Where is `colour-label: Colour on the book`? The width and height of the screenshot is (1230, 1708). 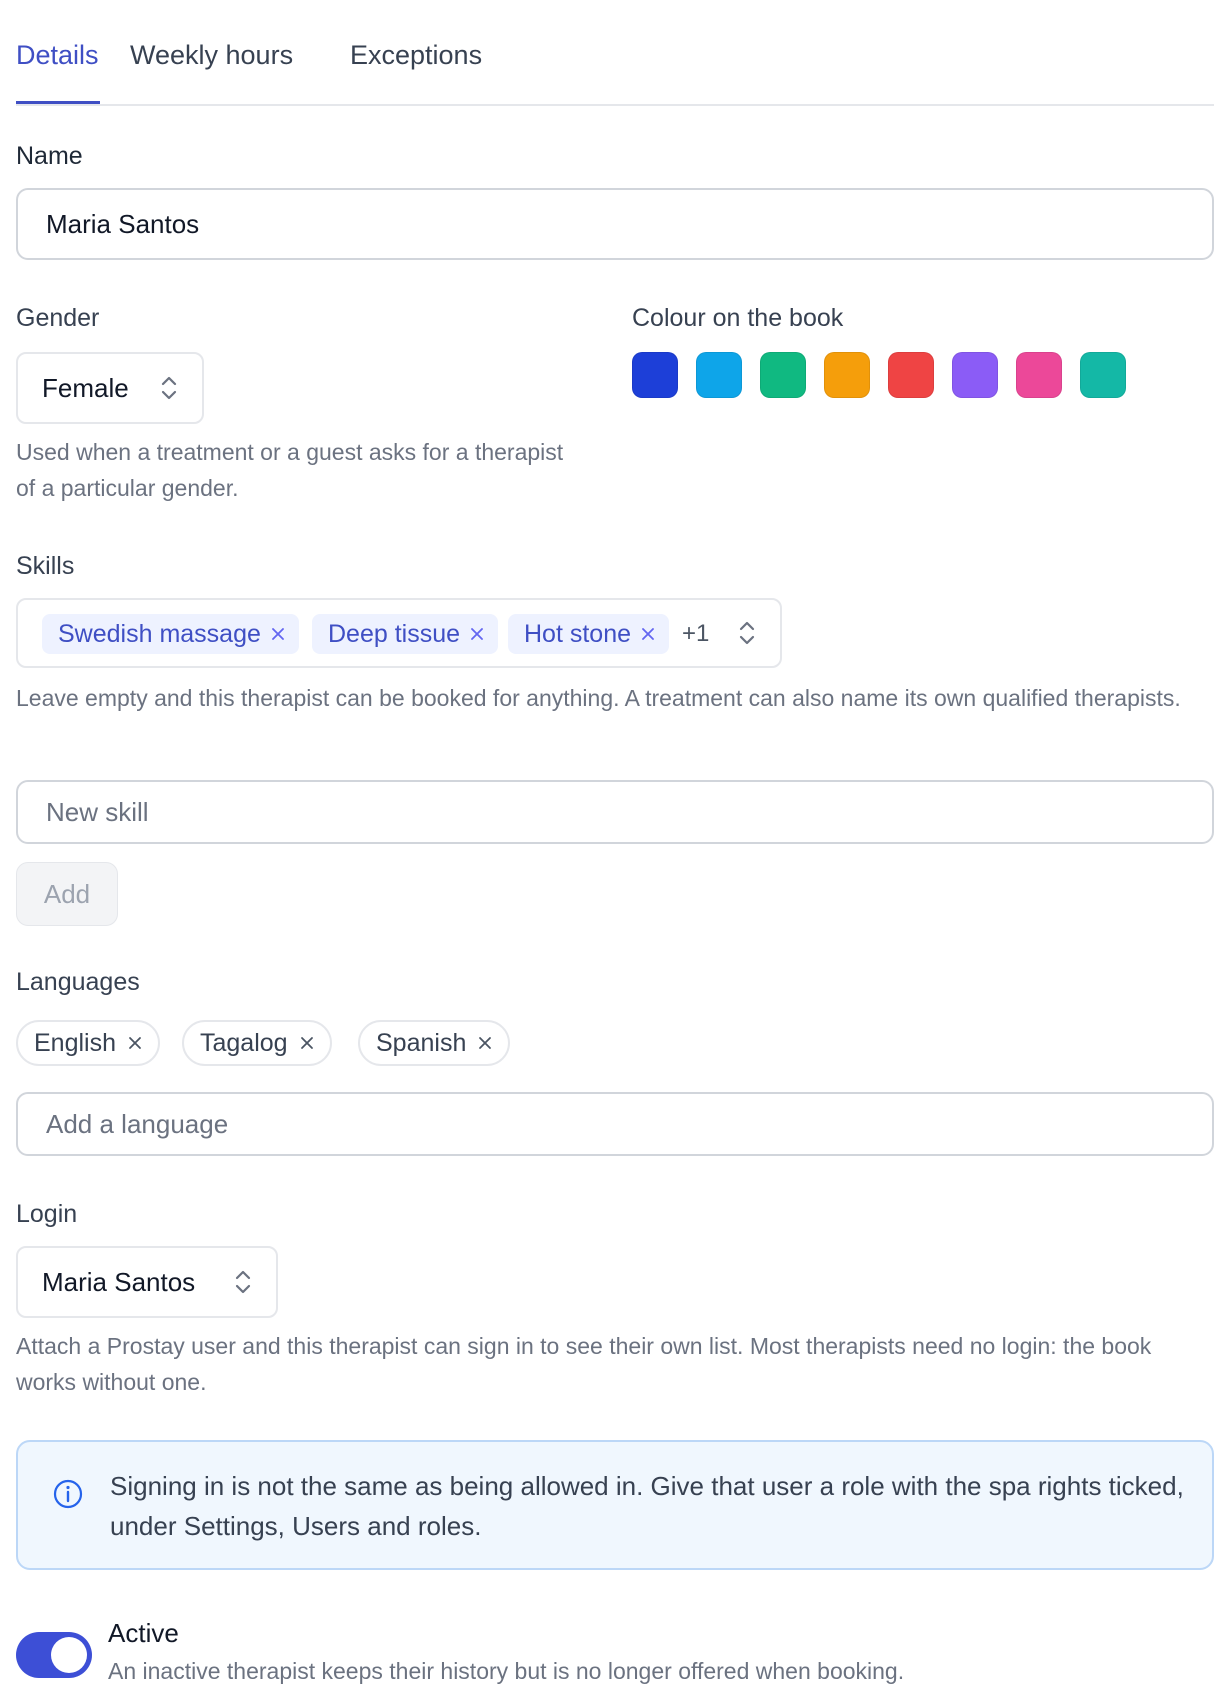 colour-label: Colour on the book is located at coordinates (738, 318).